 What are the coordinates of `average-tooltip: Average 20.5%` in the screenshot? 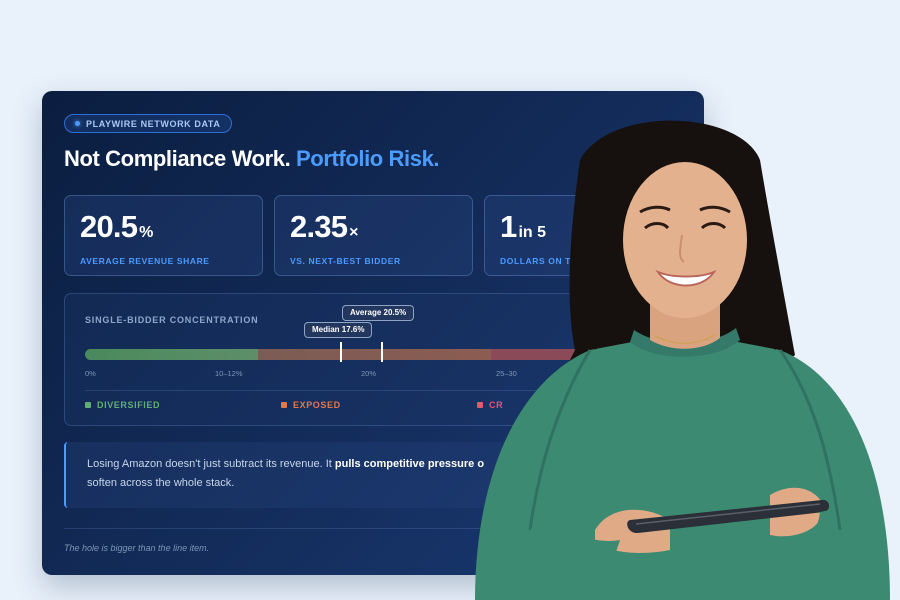 It's located at (378, 313).